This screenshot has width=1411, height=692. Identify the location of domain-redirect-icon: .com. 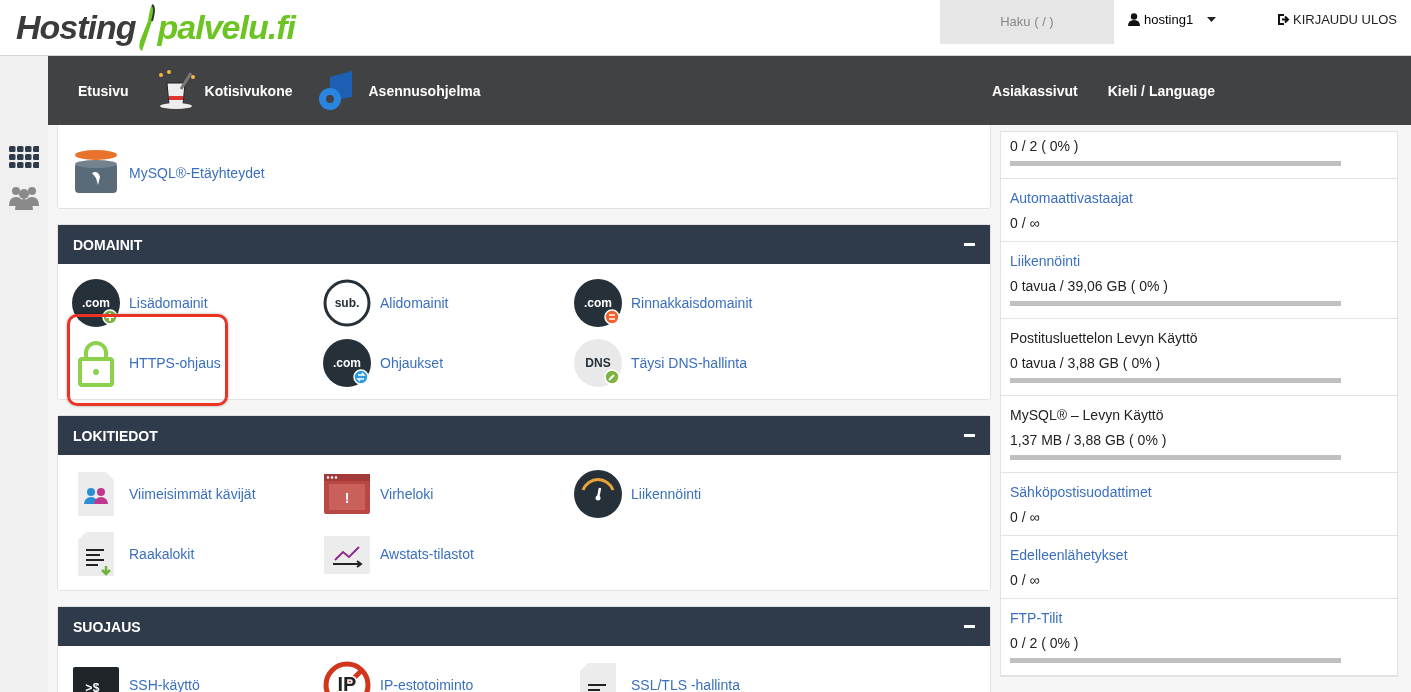
(347, 363).